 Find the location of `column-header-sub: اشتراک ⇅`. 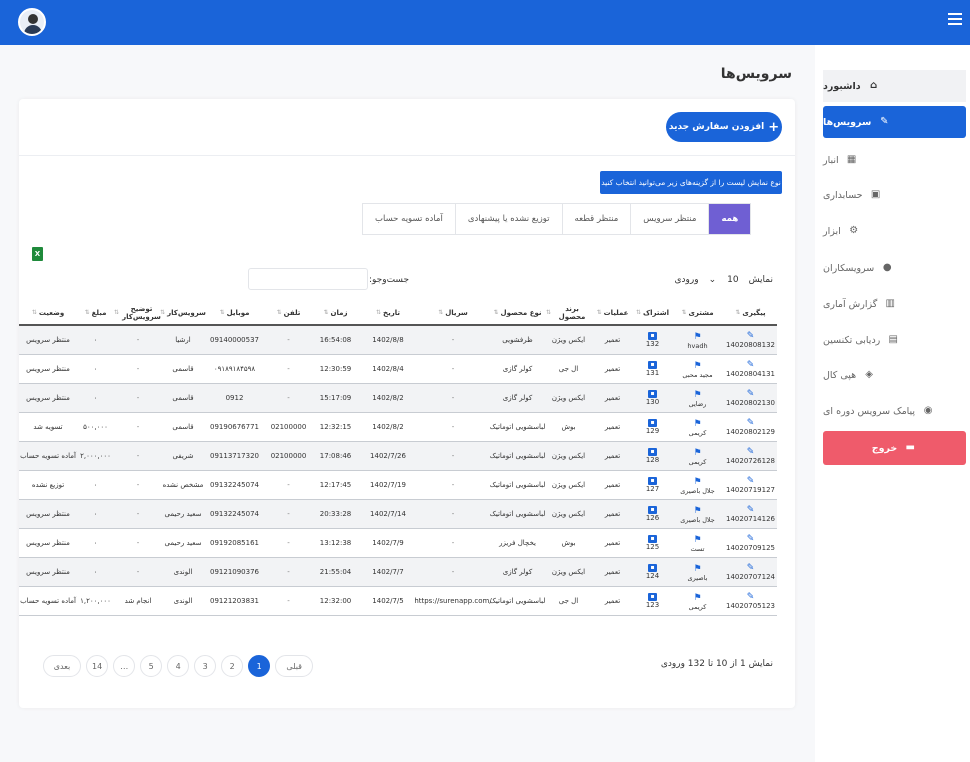

column-header-sub: اشتراک ⇅ is located at coordinates (652, 313).